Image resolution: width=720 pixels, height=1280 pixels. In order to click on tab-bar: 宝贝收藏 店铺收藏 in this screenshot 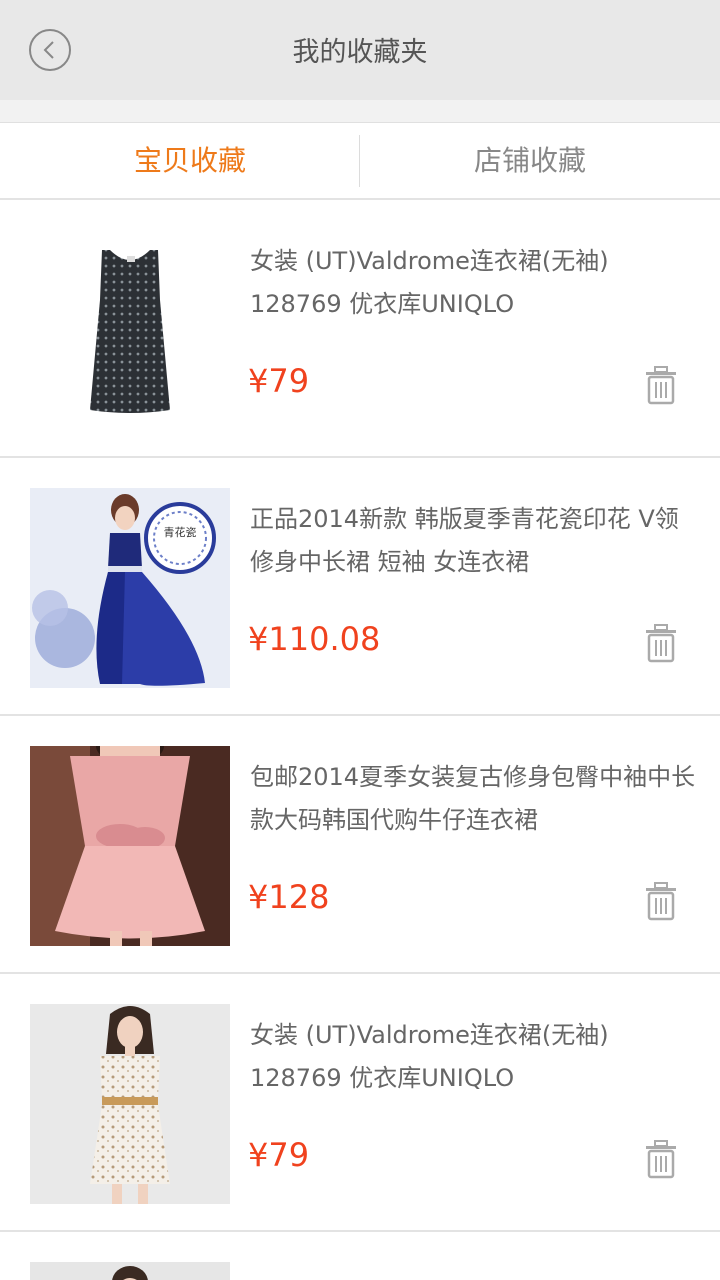, I will do `click(360, 161)`.